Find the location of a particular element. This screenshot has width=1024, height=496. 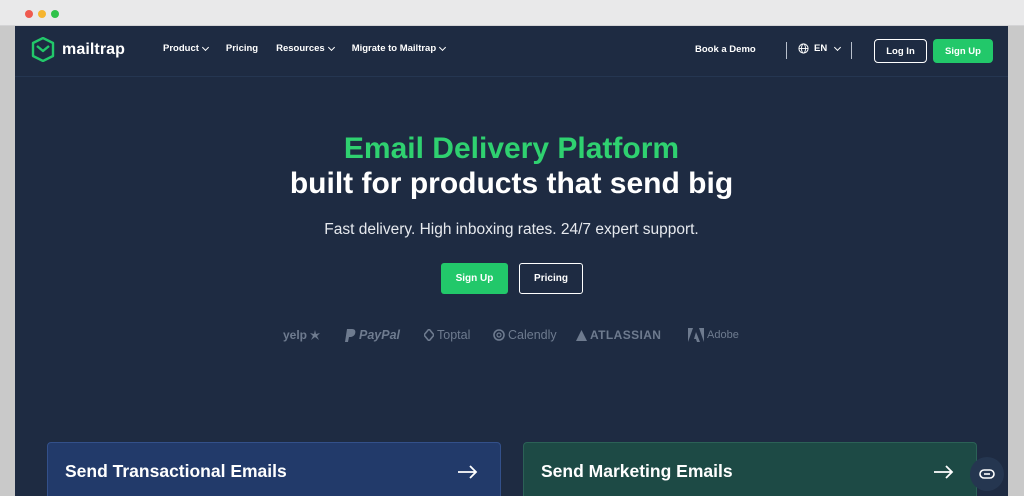

yelp-burst-icon is located at coordinates (315, 335).